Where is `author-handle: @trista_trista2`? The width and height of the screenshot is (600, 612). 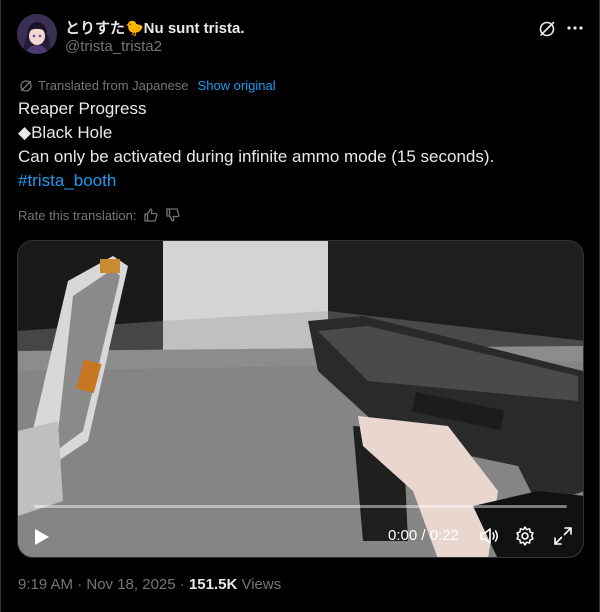
author-handle: @trista_trista2 is located at coordinates (113, 46).